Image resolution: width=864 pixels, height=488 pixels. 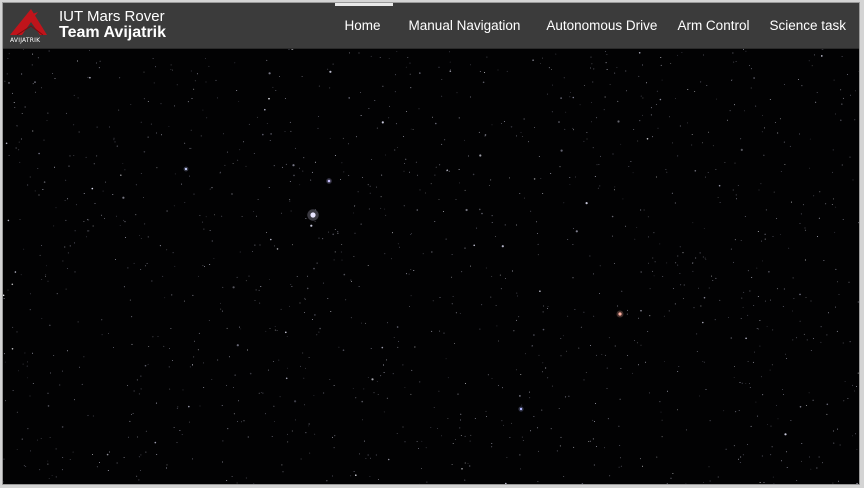 What do you see at coordinates (364, 25) in the screenshot?
I see `nav-home: Home` at bounding box center [364, 25].